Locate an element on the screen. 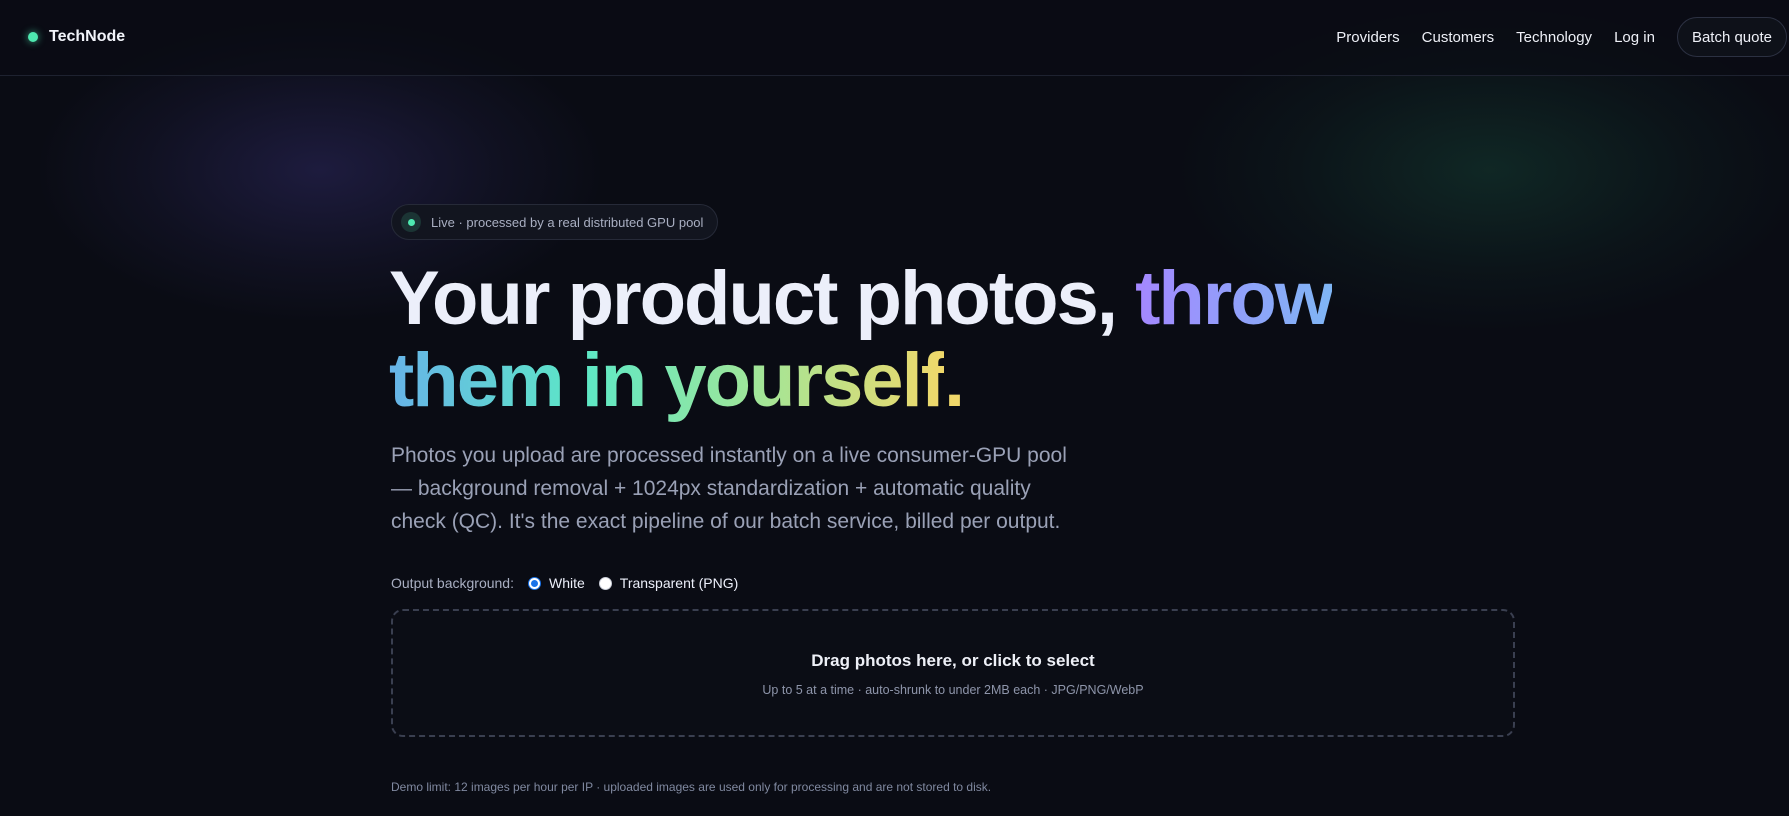 The height and width of the screenshot is (816, 1789). headline-period: . is located at coordinates (954, 380).